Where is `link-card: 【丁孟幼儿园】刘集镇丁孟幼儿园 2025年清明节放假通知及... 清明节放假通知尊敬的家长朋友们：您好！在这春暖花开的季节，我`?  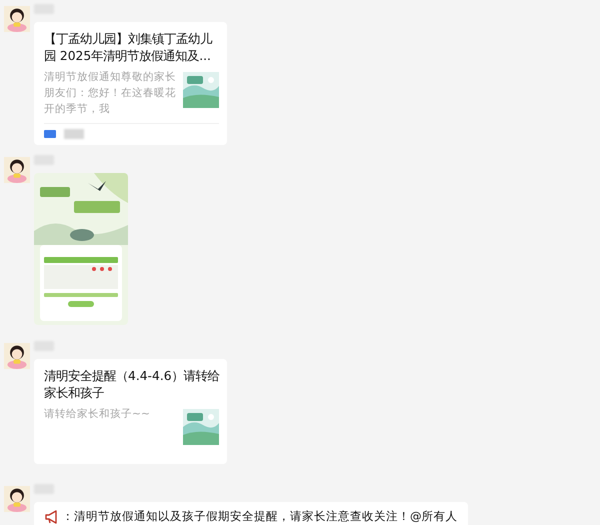
link-card: 【丁孟幼儿园】刘集镇丁孟幼儿园 2025年清明节放假通知及... 清明节放假通知尊敬的家长朋友们：您好！在这春暖花开的季节，我 is located at coordinates (130, 83).